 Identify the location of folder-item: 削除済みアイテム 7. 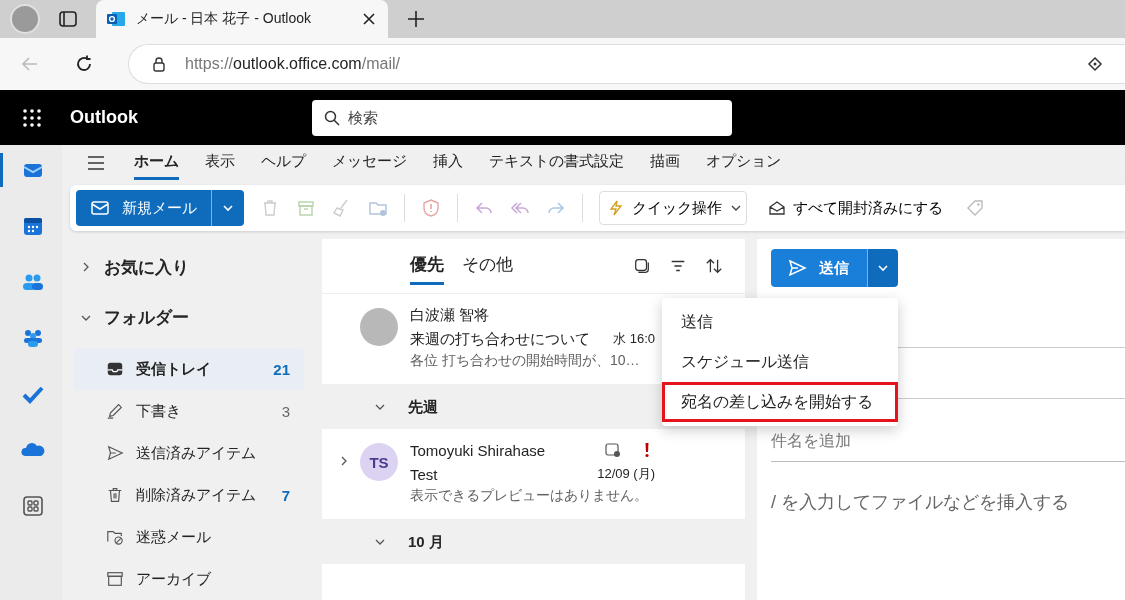
(189, 495).